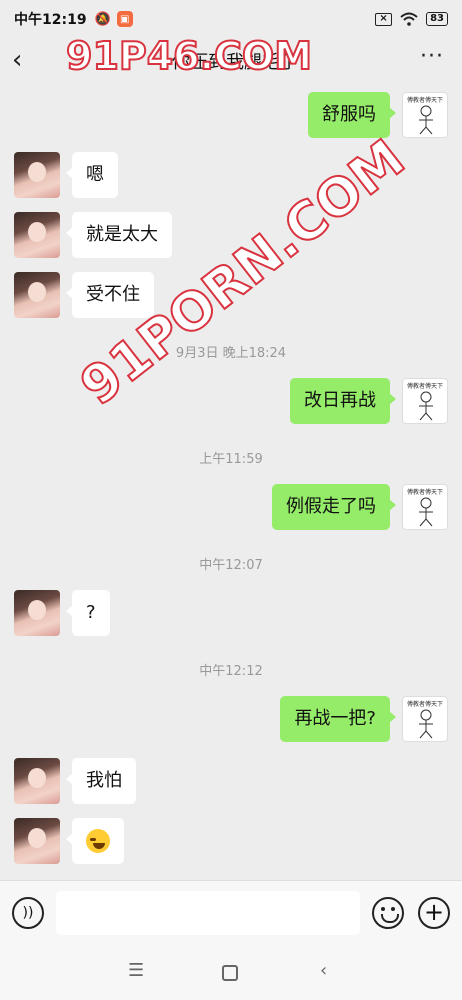 The height and width of the screenshot is (1000, 462). What do you see at coordinates (235, 62) in the screenshot?
I see `chat-title: 你压到我腿毛了` at bounding box center [235, 62].